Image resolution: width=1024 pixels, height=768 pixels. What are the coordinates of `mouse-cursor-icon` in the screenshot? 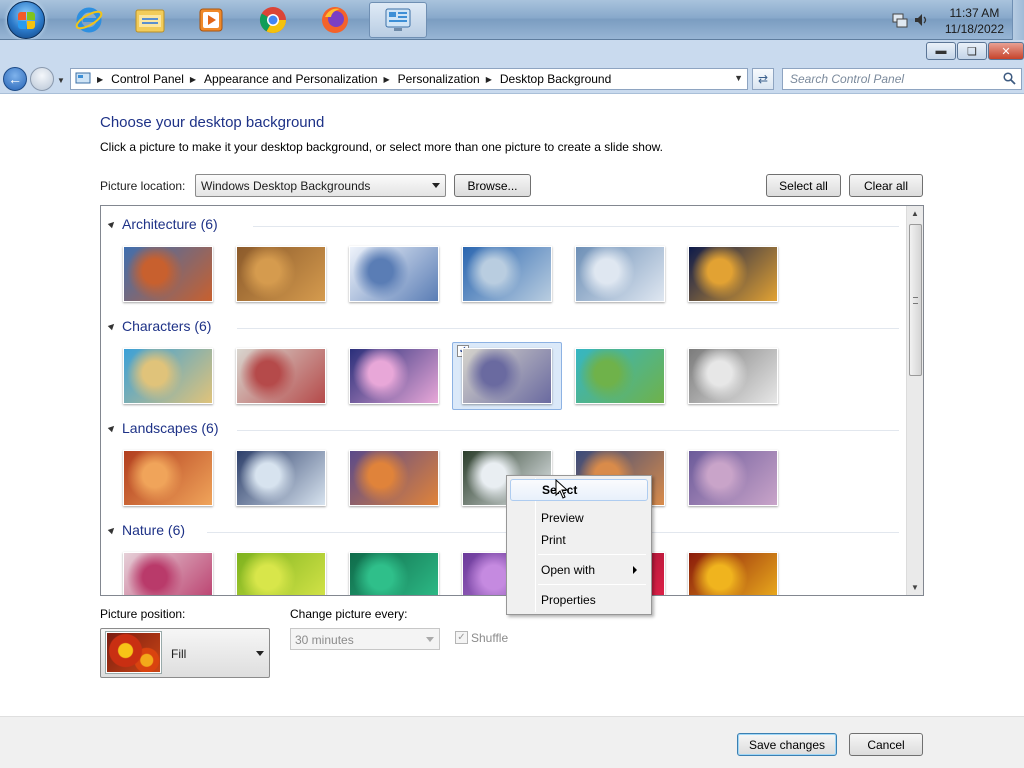 It's located at (562, 489).